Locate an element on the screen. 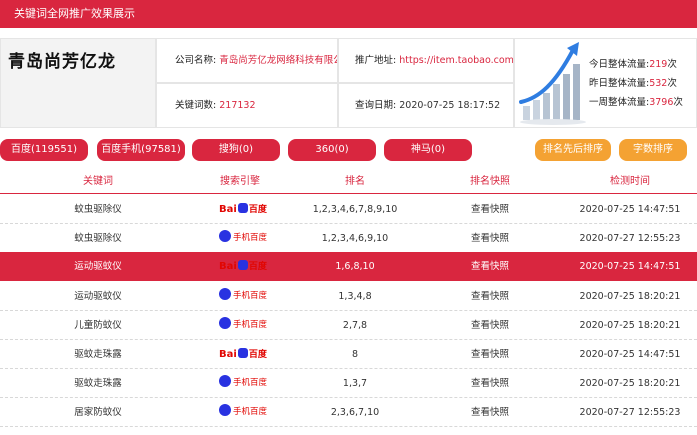  keyword-cell: 居家防蚊仪 is located at coordinates (98, 412).